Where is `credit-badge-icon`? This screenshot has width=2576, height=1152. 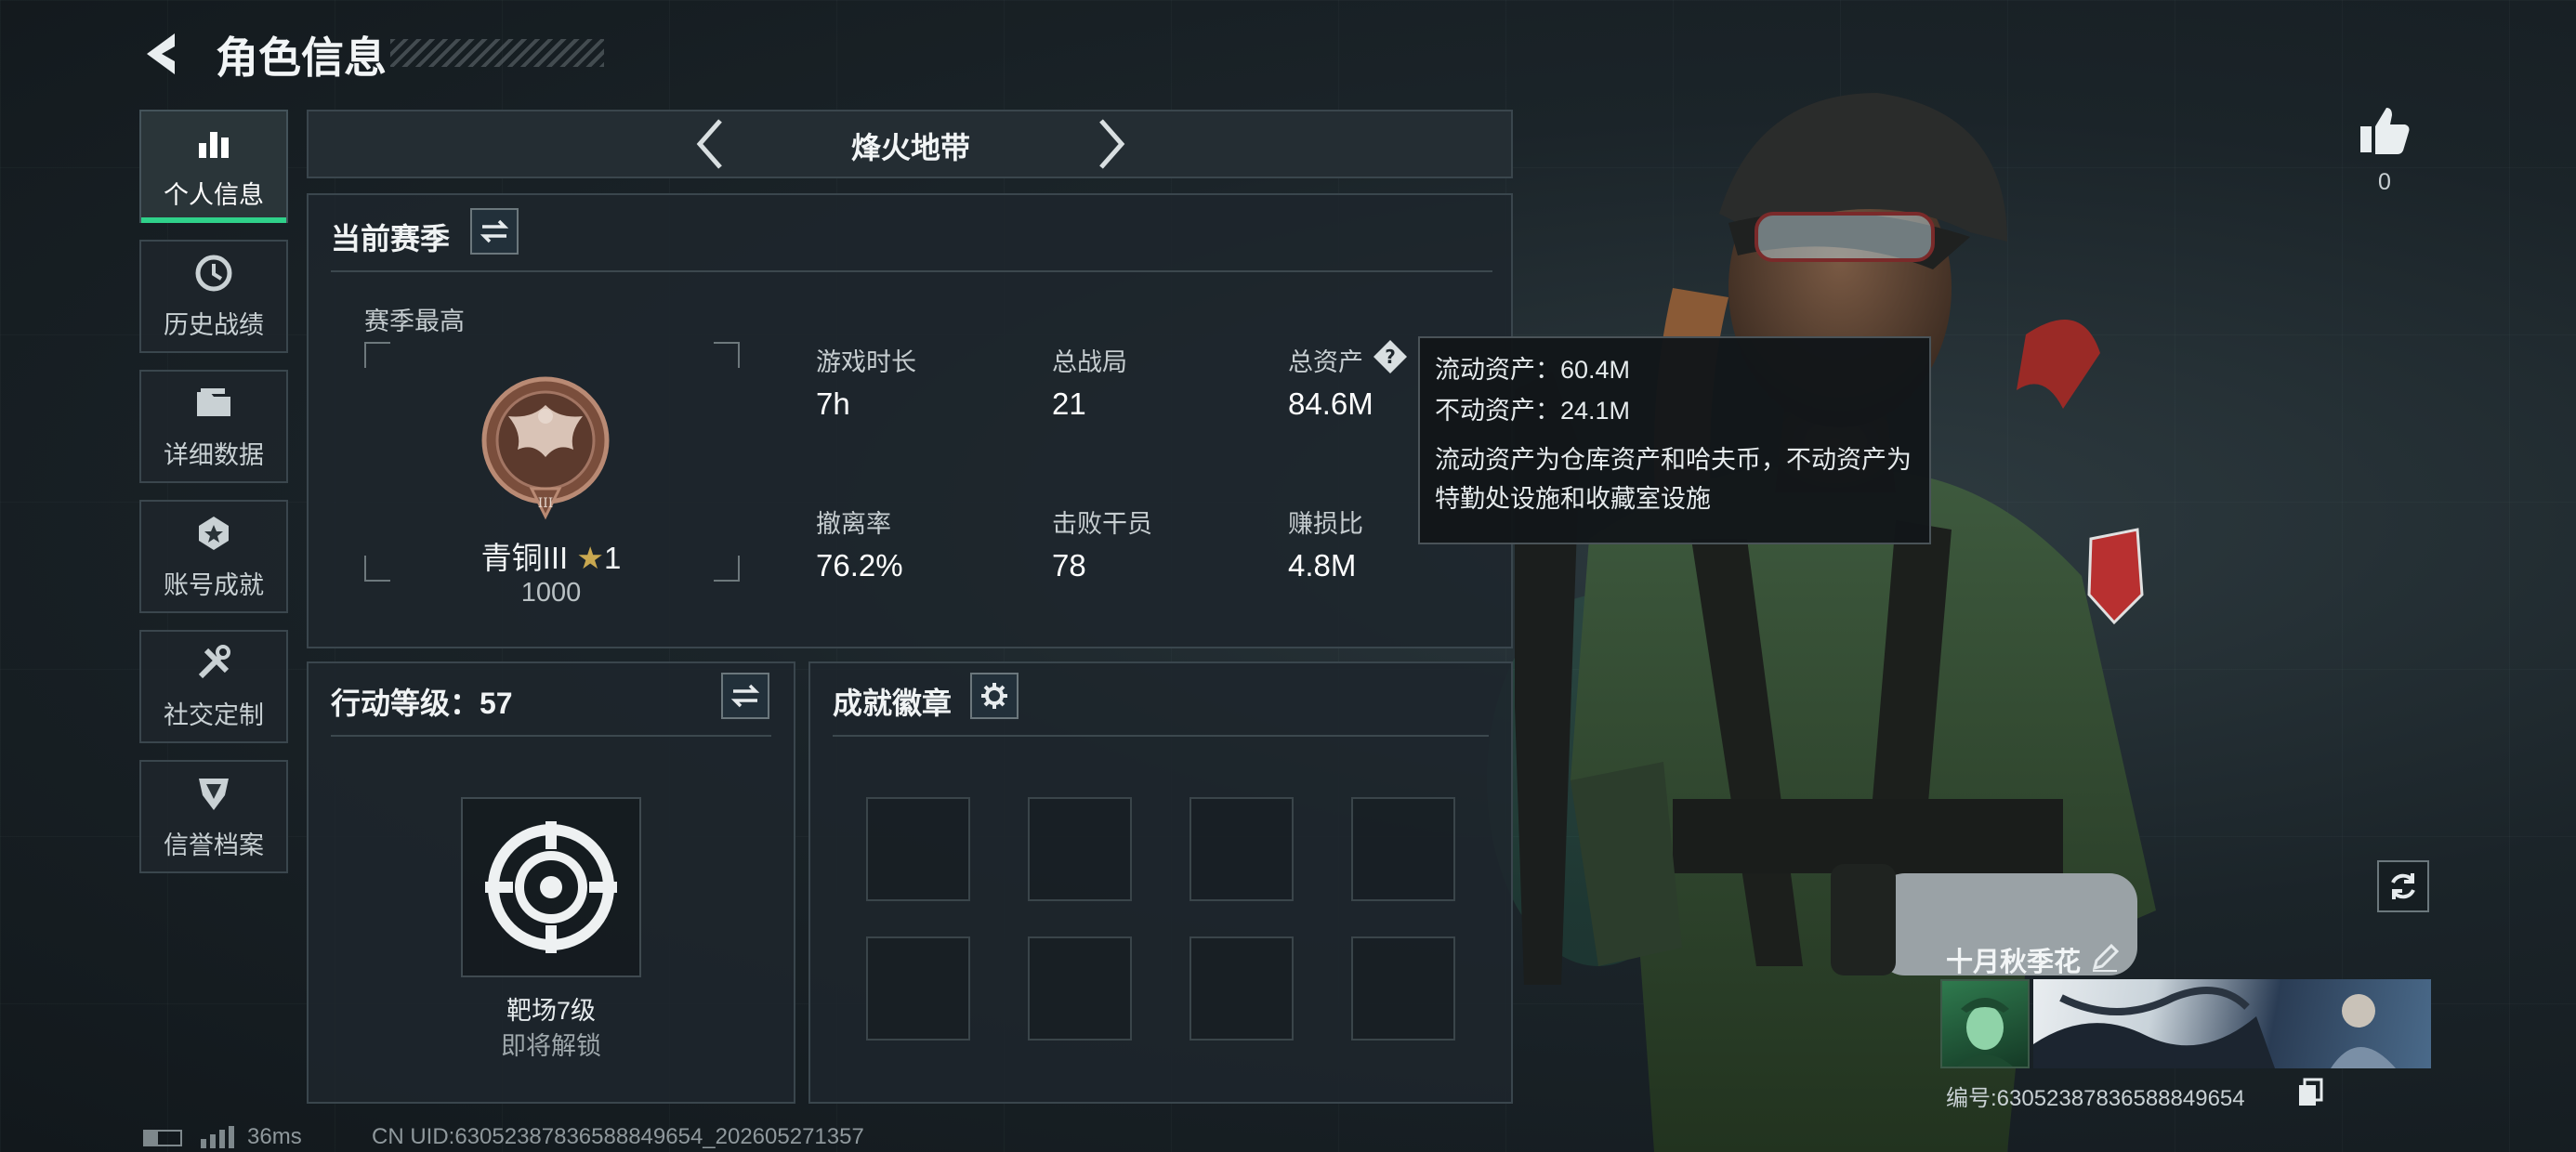 credit-badge-icon is located at coordinates (214, 794).